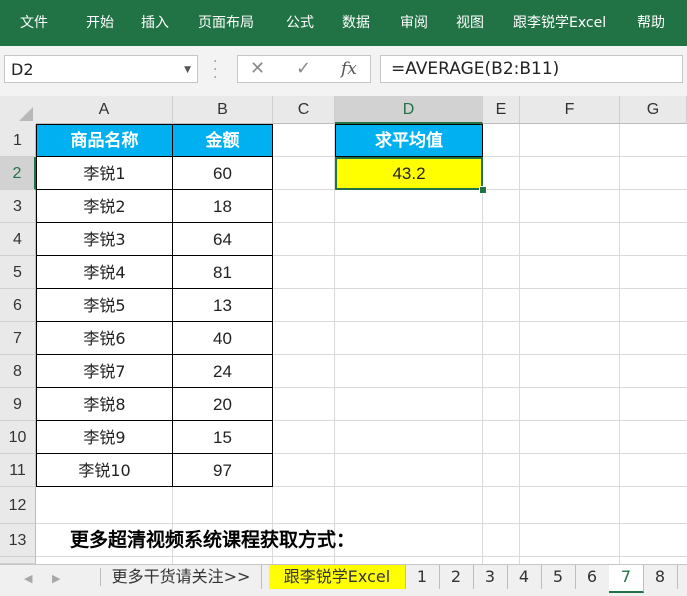  I want to click on next-sheet-icon: ▶, so click(56, 578).